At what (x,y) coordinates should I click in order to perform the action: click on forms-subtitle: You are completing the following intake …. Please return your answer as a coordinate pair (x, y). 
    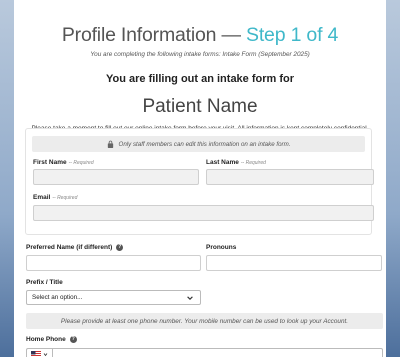
    Looking at the image, I should click on (200, 54).